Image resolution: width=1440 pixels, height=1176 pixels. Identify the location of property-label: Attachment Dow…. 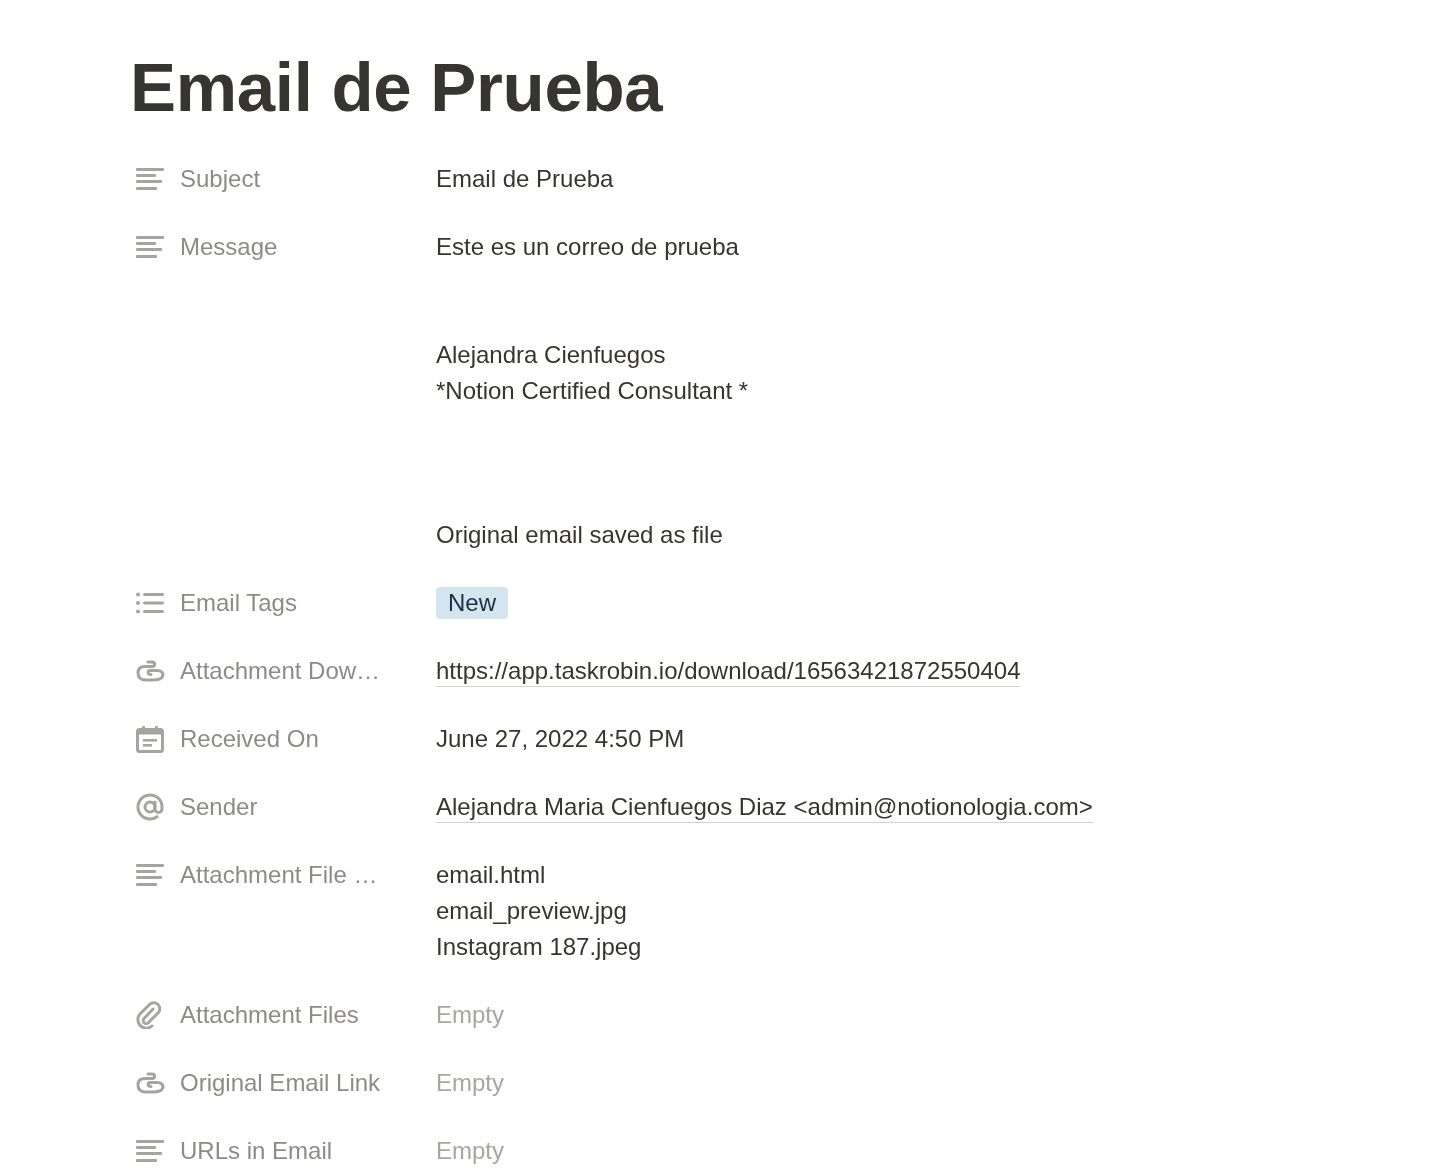
(280, 671).